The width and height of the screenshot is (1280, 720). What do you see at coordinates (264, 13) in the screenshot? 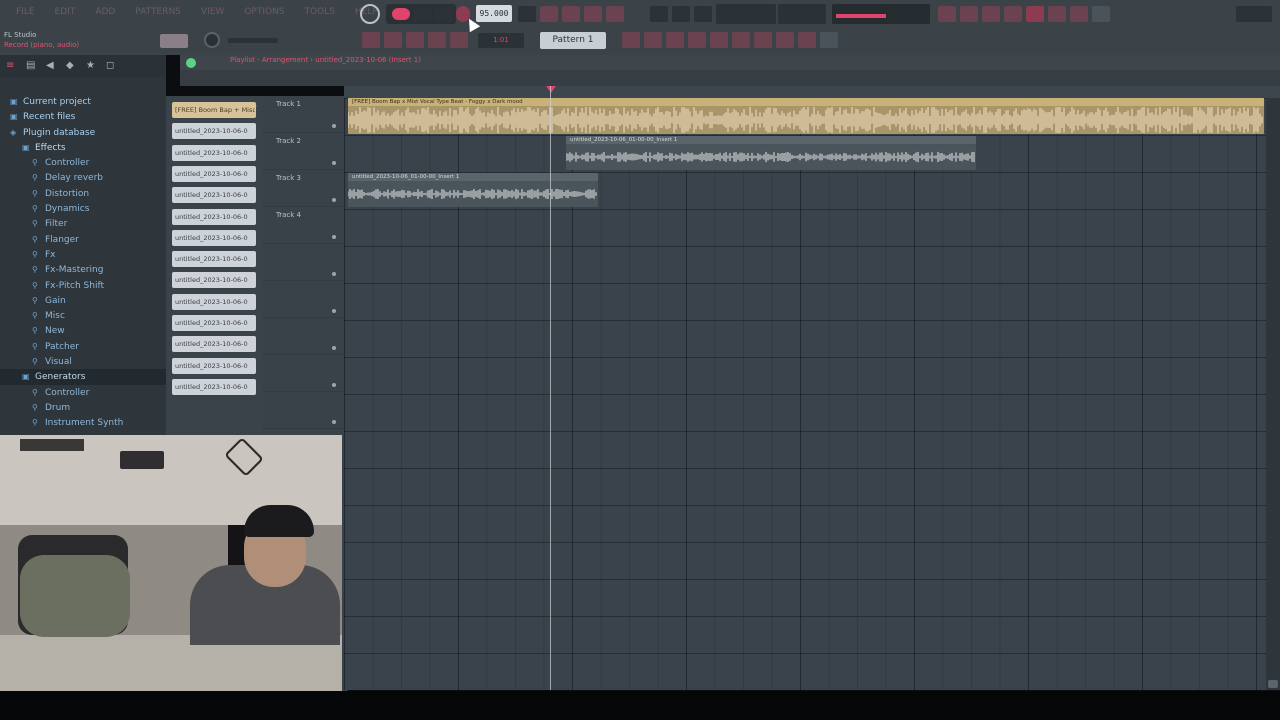
I see `menu-options: OPTIONS` at bounding box center [264, 13].